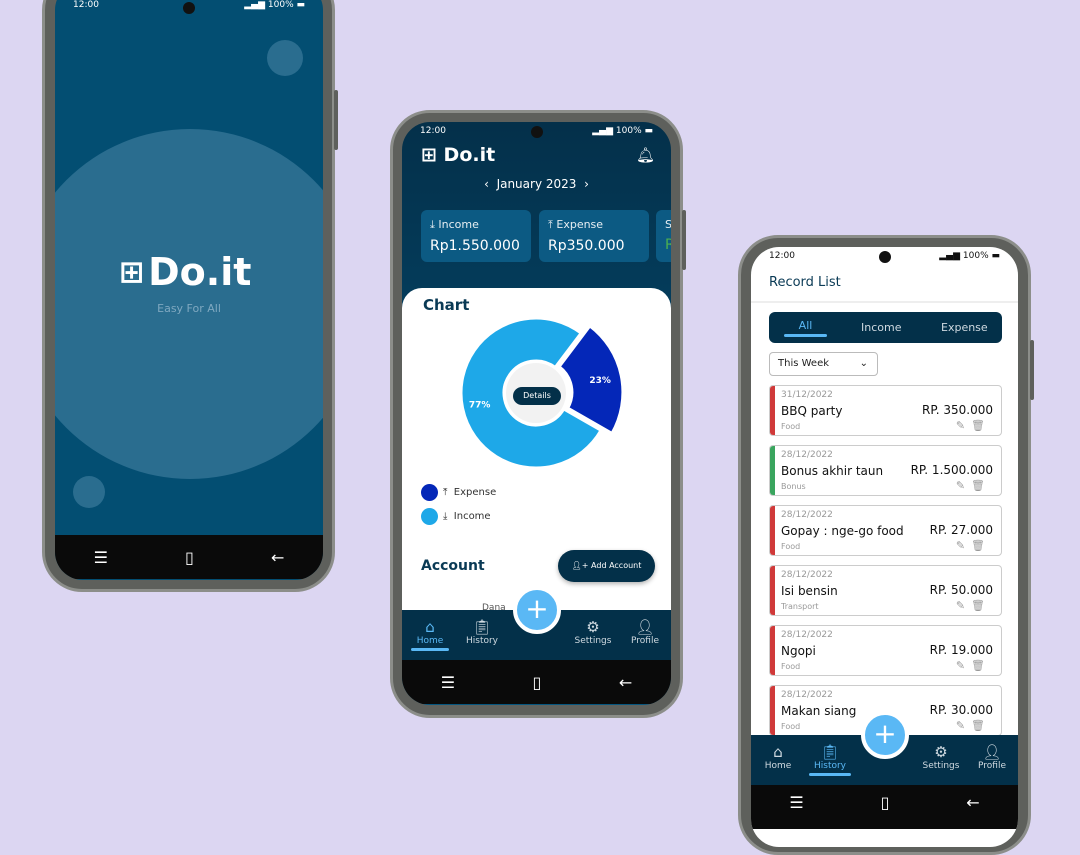 Image resolution: width=1080 pixels, height=855 pixels. Describe the element at coordinates (580, 565) in the screenshot. I see `add-user-icon: 👤︎+` at that location.